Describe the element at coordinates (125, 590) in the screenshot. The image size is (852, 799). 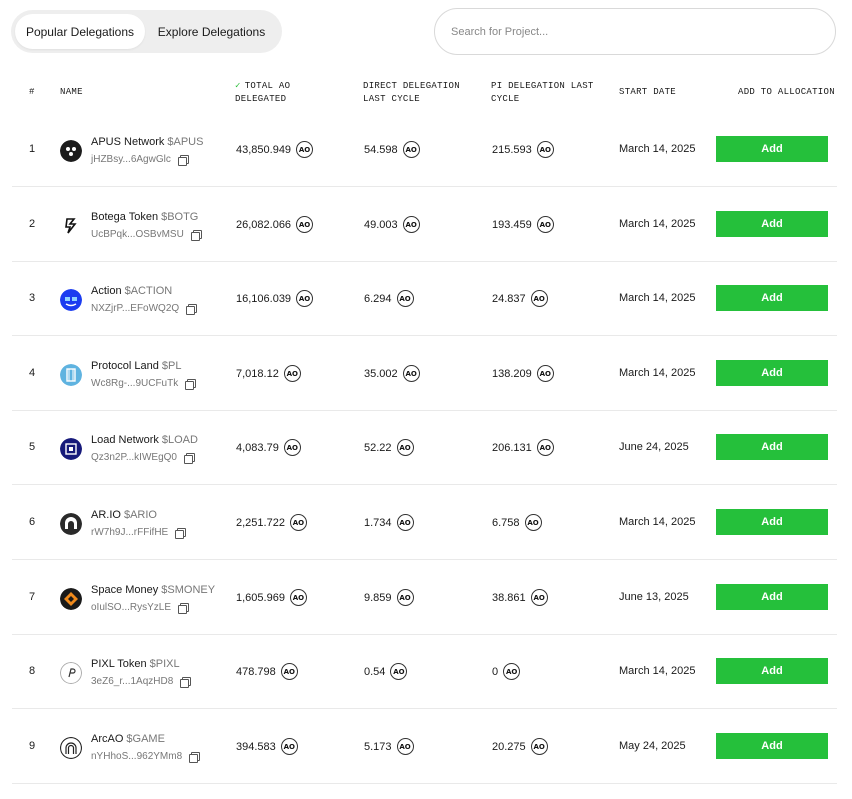
I see `project-name: Space Money` at that location.